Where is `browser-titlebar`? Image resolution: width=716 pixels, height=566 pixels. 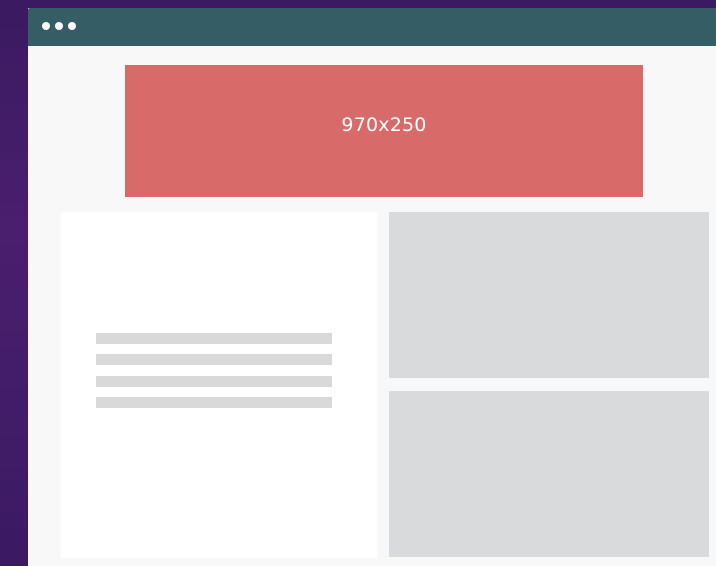
browser-titlebar is located at coordinates (372, 27).